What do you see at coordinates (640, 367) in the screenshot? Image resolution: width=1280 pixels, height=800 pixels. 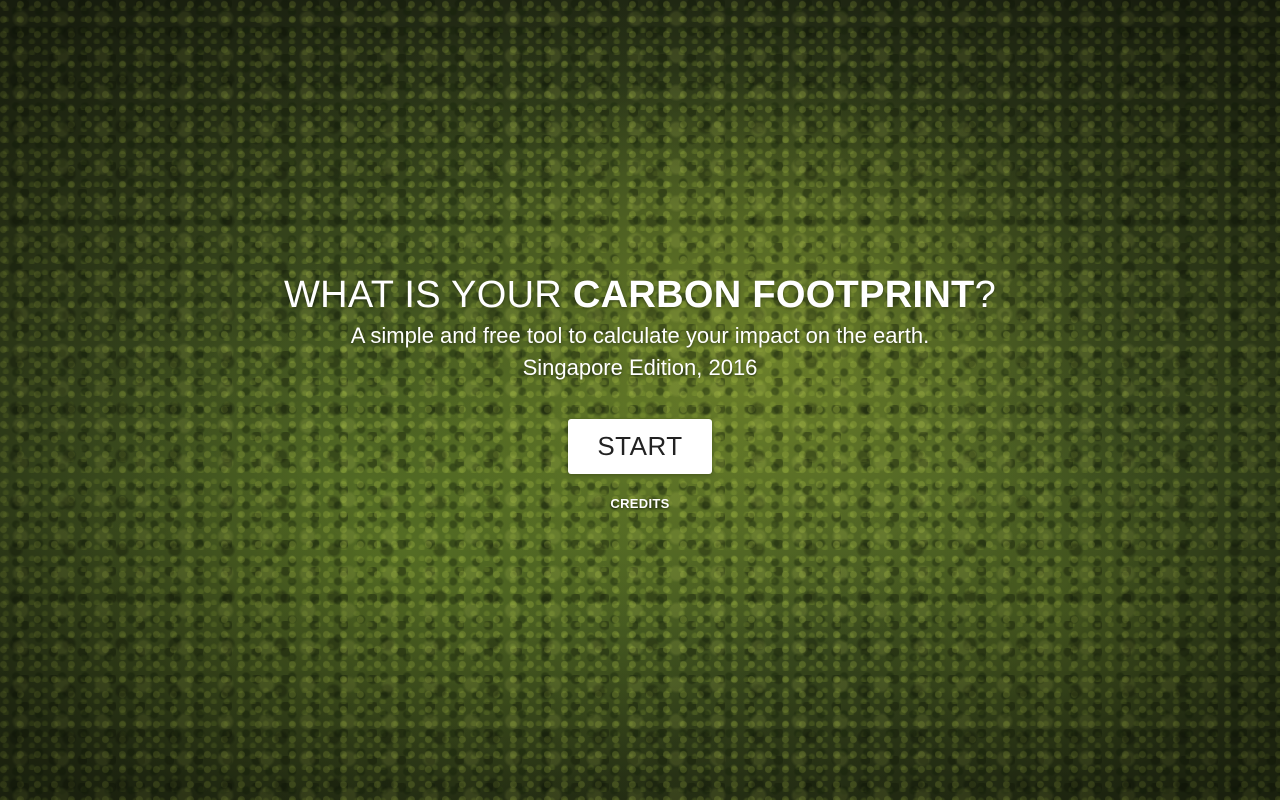 I see `edition-label: Singapore Edition, 2016` at bounding box center [640, 367].